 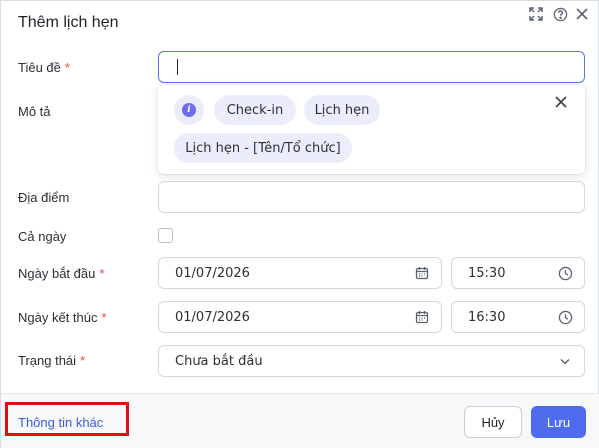 I want to click on status-label: Trạng thái *, so click(x=51, y=360).